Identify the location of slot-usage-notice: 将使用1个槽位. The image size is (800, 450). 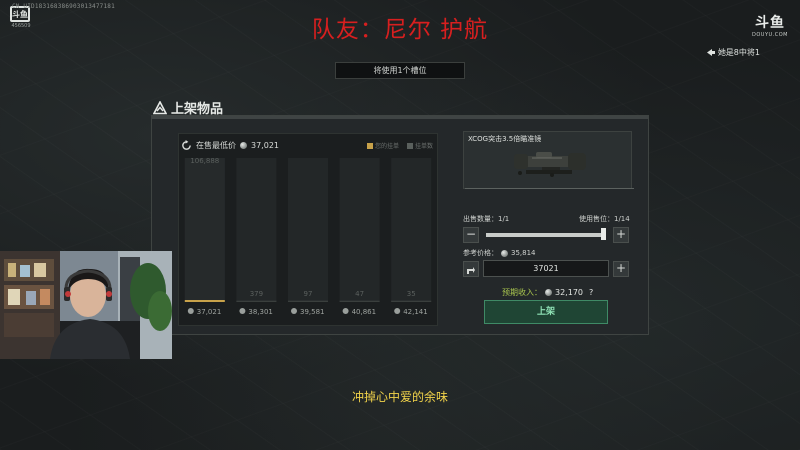
(400, 70).